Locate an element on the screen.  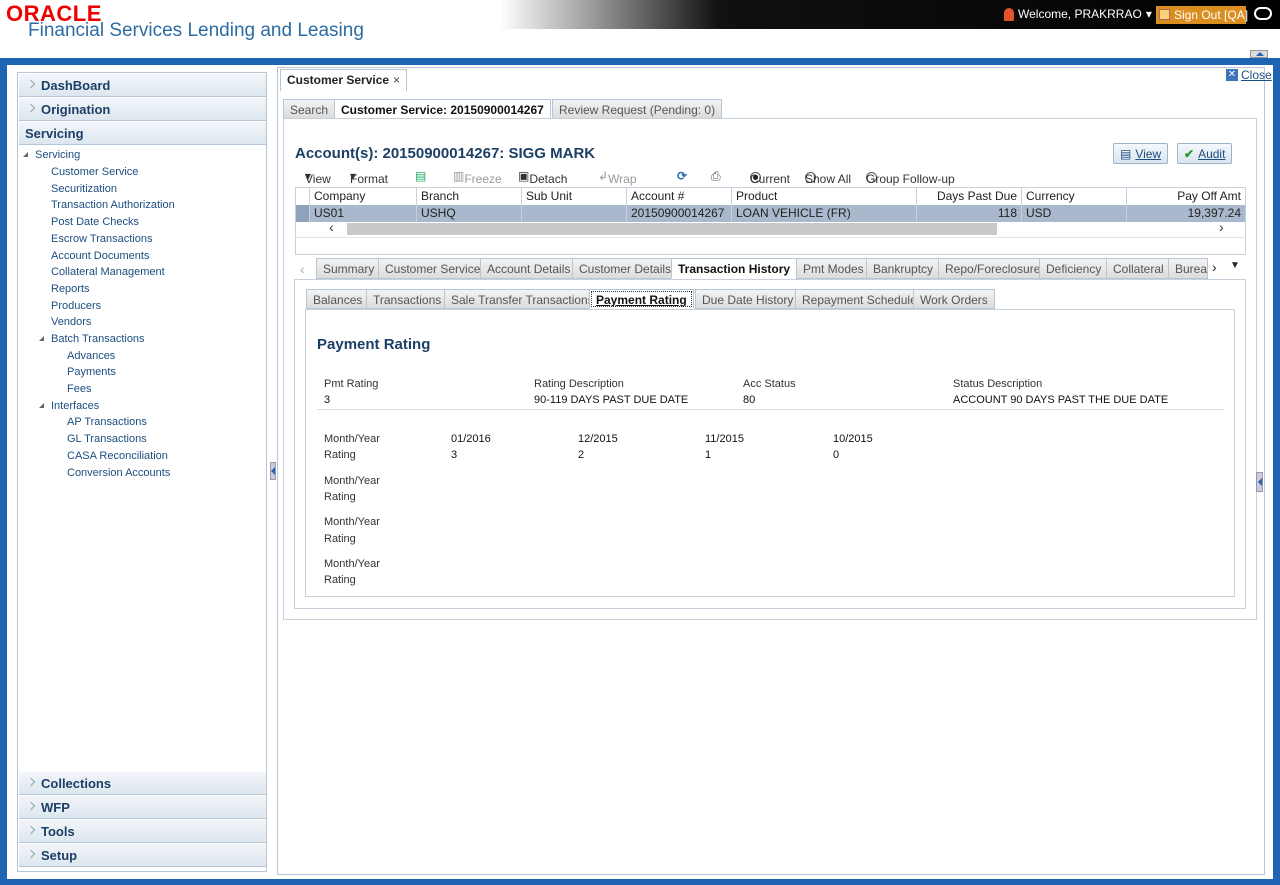
tab-review-request: Review Request (Pending: 0) is located at coordinates (637, 109).